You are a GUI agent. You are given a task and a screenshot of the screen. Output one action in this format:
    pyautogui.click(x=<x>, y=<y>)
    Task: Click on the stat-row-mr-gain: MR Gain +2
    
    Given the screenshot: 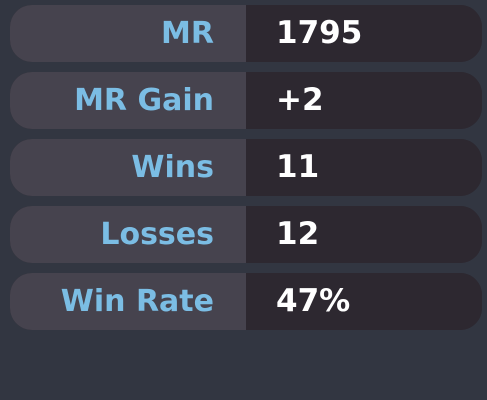 What is the action you would take?
    pyautogui.click(x=246, y=100)
    